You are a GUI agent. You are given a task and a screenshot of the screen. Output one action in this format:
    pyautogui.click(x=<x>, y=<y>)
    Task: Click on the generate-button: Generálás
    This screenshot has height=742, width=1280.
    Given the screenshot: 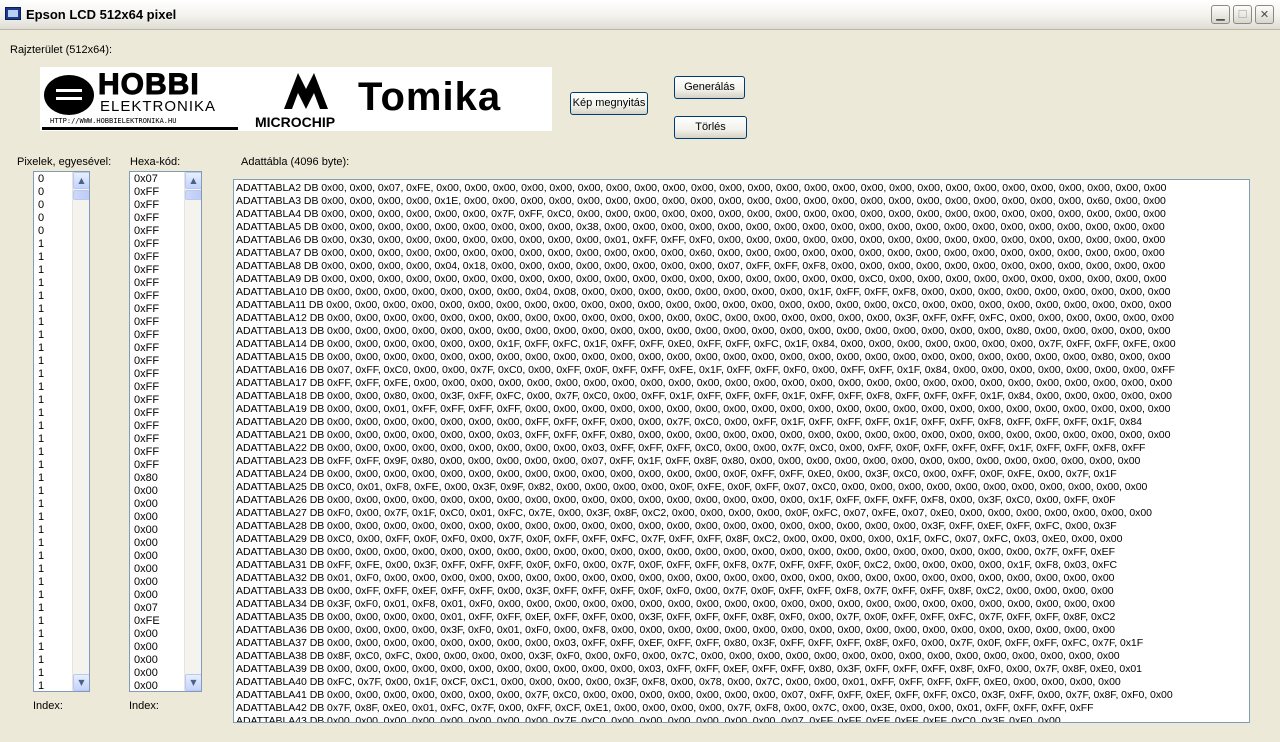 What is the action you would take?
    pyautogui.click(x=709, y=87)
    